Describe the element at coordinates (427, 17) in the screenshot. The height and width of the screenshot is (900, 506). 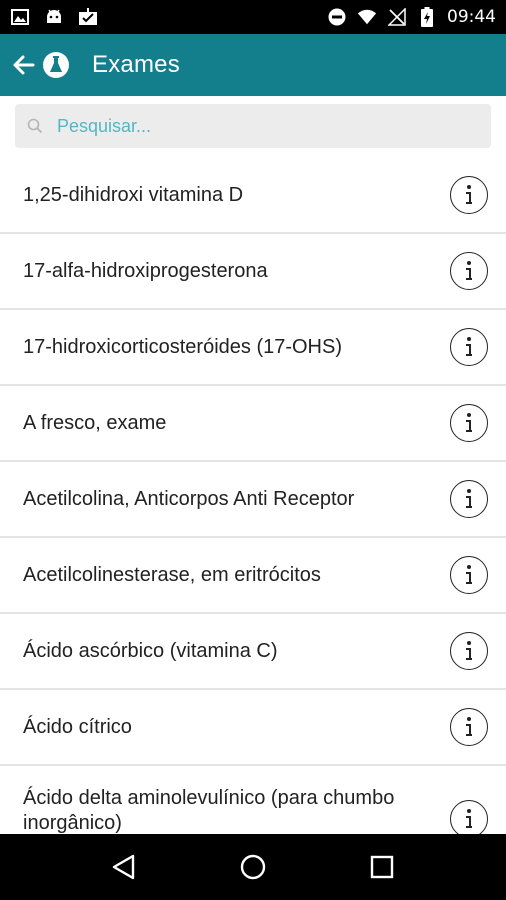
I see `battery-charging-icon` at that location.